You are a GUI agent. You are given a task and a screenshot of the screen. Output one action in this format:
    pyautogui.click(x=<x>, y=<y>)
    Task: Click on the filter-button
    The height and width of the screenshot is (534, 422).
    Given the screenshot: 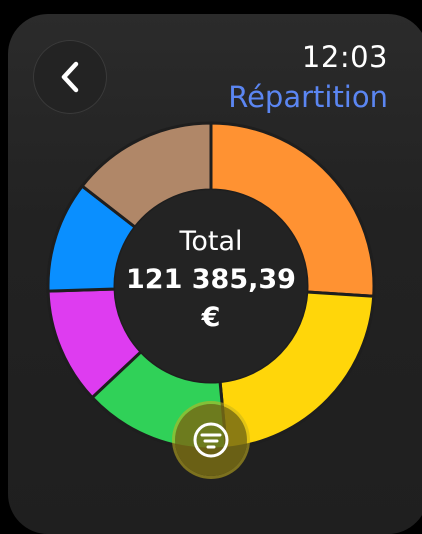 What is the action you would take?
    pyautogui.click(x=211, y=440)
    